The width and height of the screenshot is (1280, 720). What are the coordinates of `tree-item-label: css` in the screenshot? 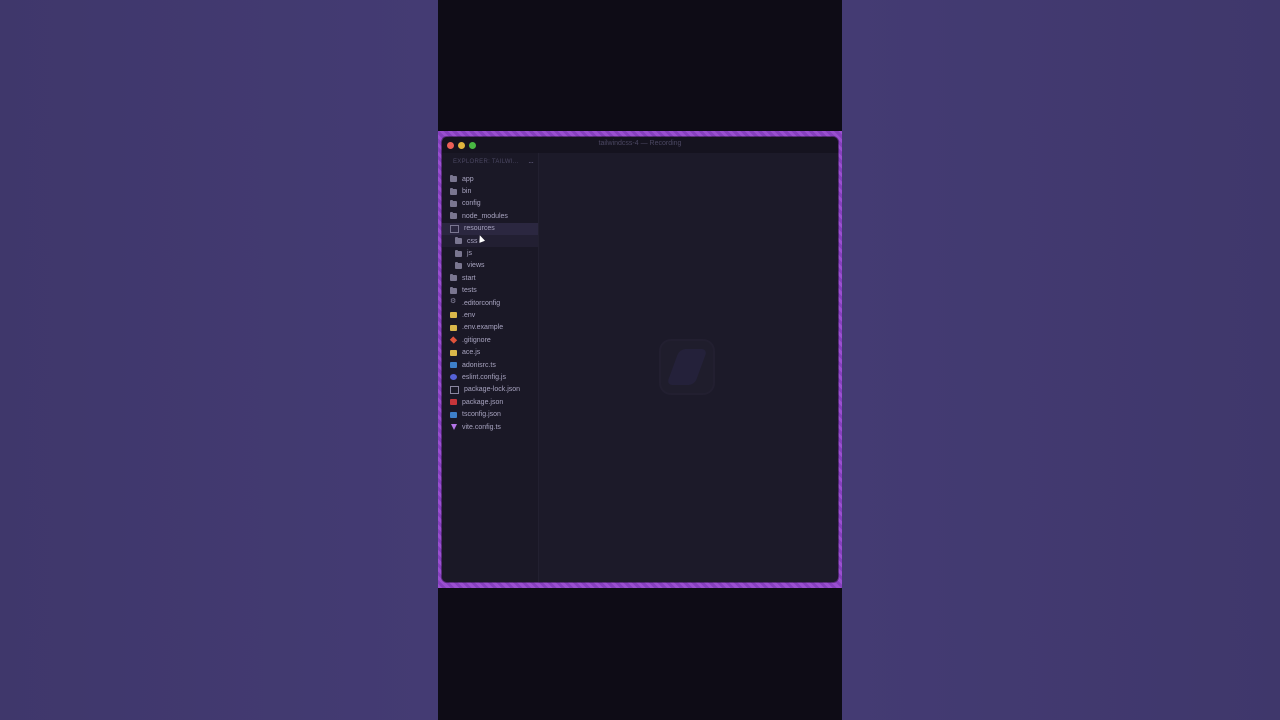 It's located at (472, 241).